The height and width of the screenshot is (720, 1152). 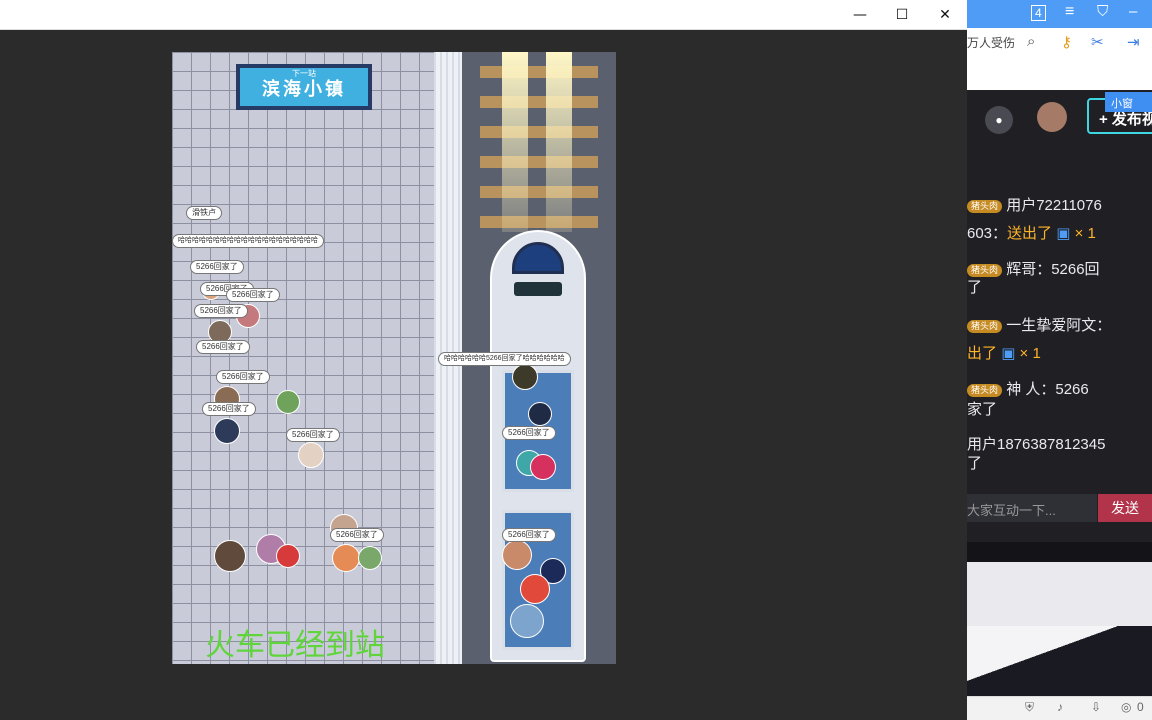 I want to click on video-preview, so click(x=1059, y=629).